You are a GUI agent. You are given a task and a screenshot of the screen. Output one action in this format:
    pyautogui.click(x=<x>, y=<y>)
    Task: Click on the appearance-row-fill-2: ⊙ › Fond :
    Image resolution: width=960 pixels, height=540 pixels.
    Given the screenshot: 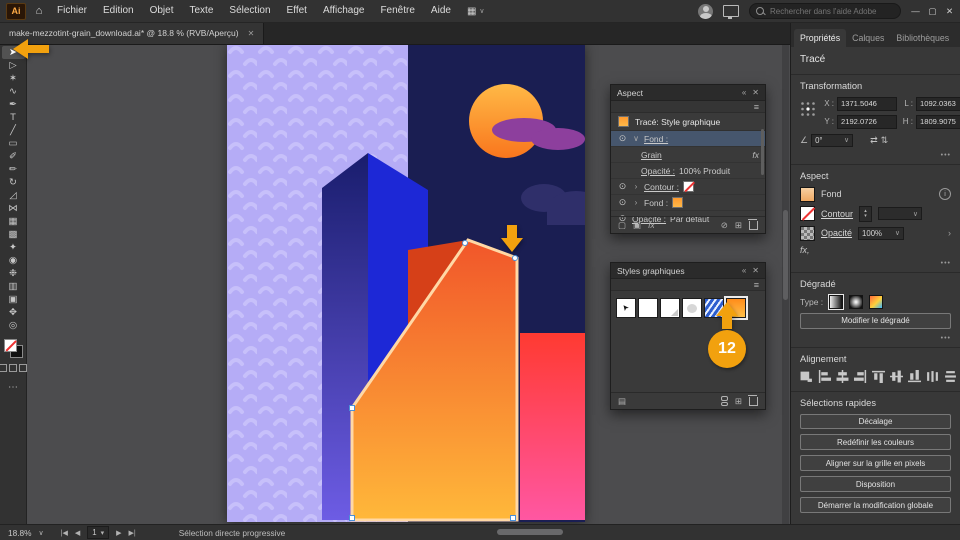 What is the action you would take?
    pyautogui.click(x=688, y=203)
    